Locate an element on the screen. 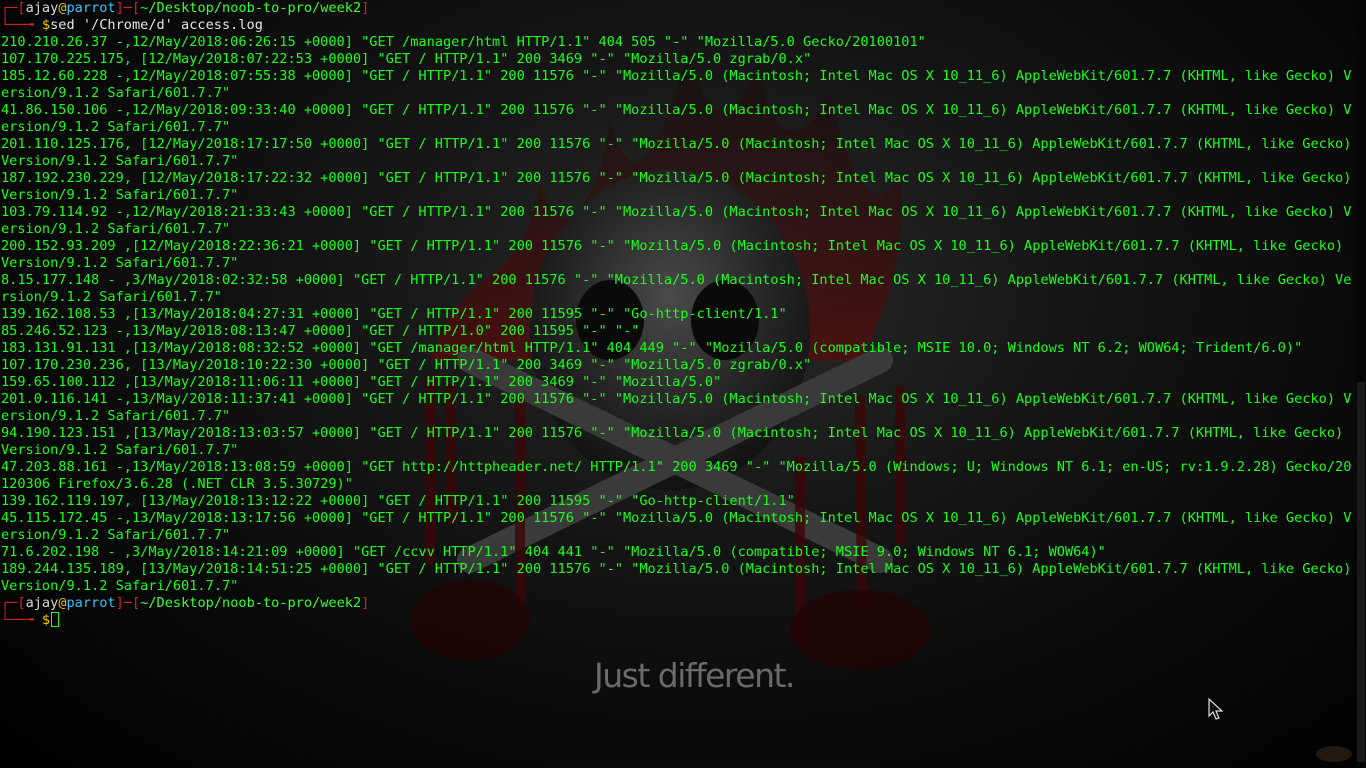  mouse-pointer-icon is located at coordinates (1216, 709).